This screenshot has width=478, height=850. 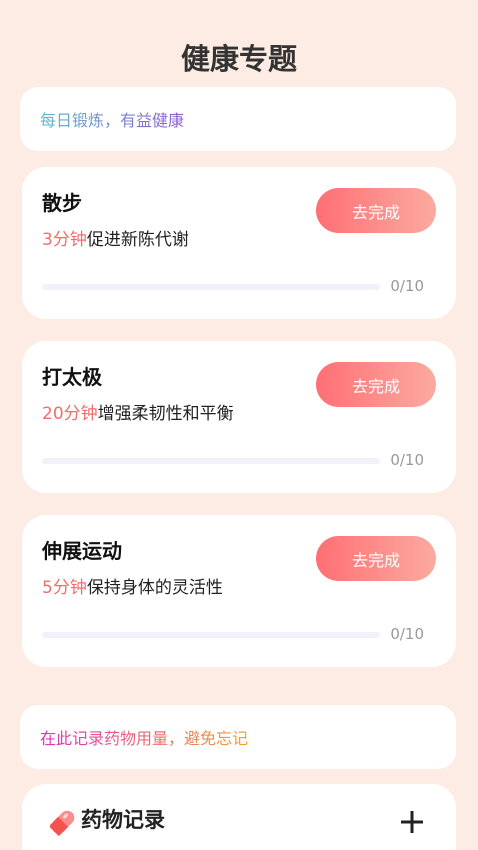 I want to click on task-duration: 3分钟, so click(x=64, y=240).